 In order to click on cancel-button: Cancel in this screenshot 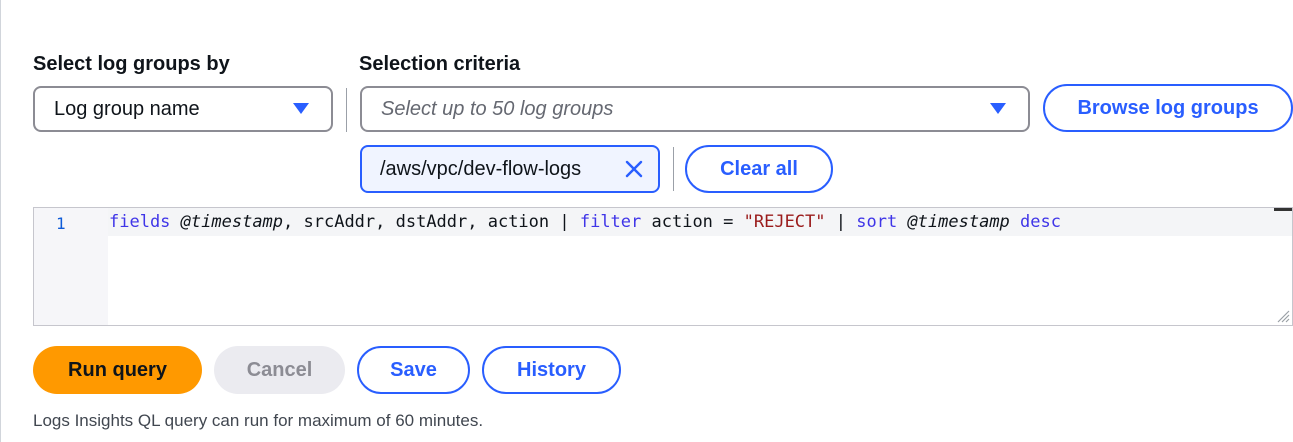, I will do `click(279, 370)`.